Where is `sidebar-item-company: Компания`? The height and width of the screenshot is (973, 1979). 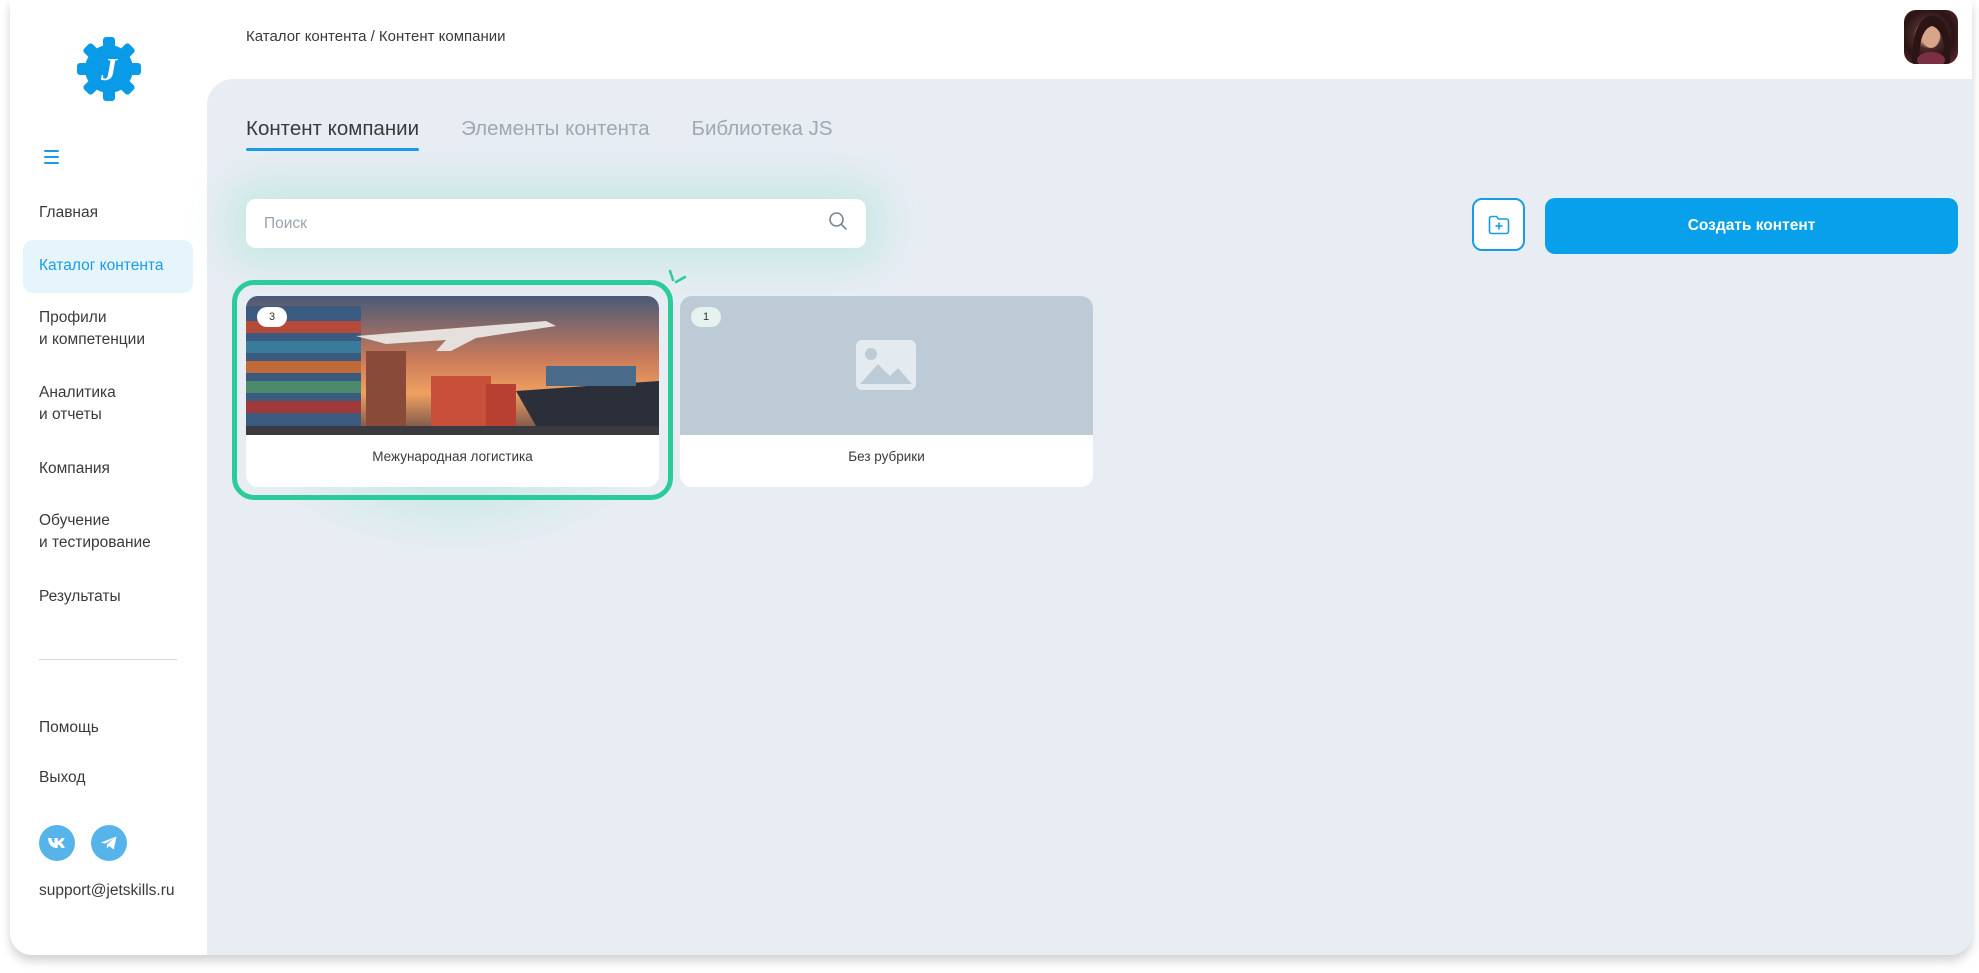
sidebar-item-company: Компания is located at coordinates (108, 469).